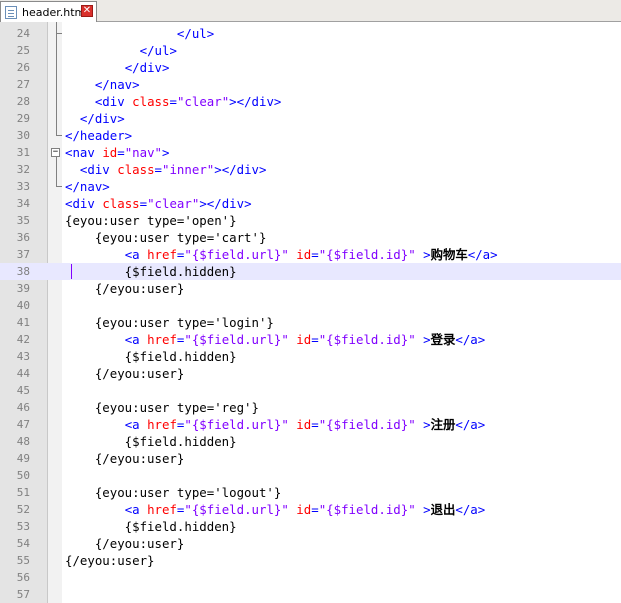  I want to click on code-line: 36 {eyou:user type='cart'}, so click(310, 237).